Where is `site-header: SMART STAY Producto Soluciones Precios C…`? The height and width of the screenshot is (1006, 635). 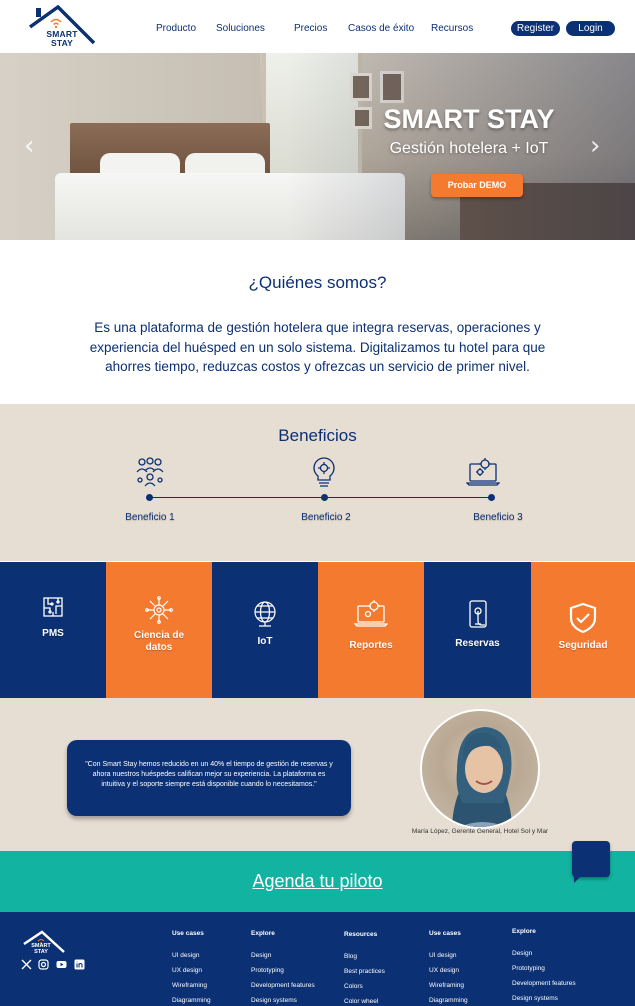 site-header: SMART STAY Producto Soluciones Precios C… is located at coordinates (317, 26).